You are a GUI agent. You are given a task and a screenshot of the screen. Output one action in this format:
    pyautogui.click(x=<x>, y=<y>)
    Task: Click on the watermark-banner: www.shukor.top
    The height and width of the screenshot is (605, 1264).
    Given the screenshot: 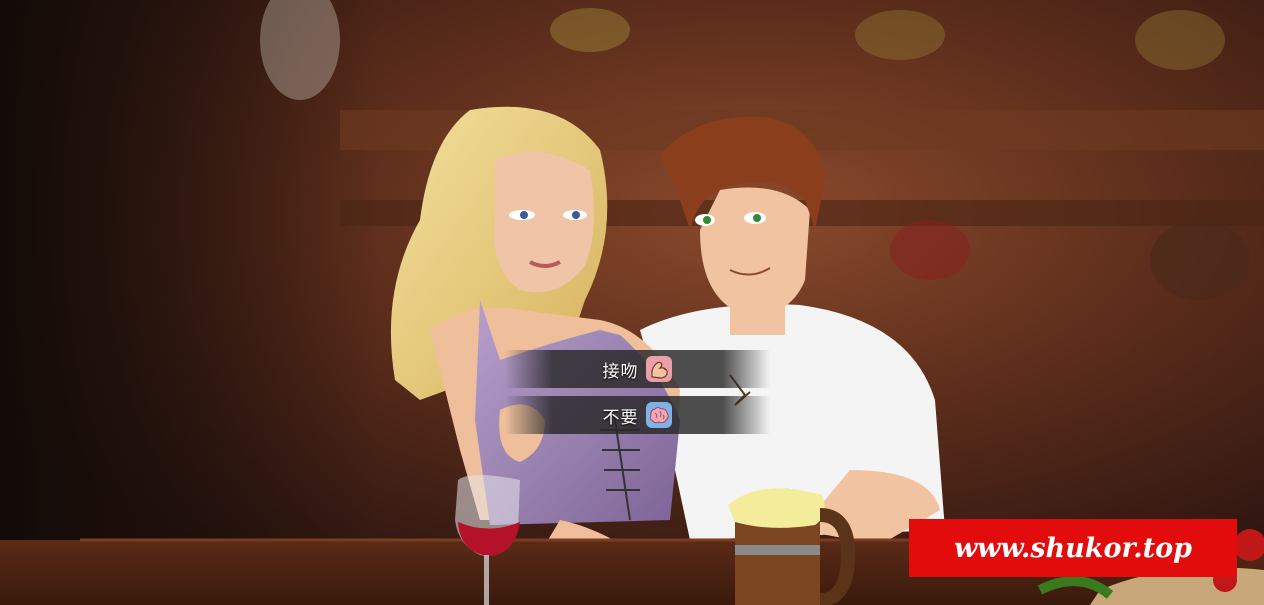 What is the action you would take?
    pyautogui.click(x=1073, y=548)
    